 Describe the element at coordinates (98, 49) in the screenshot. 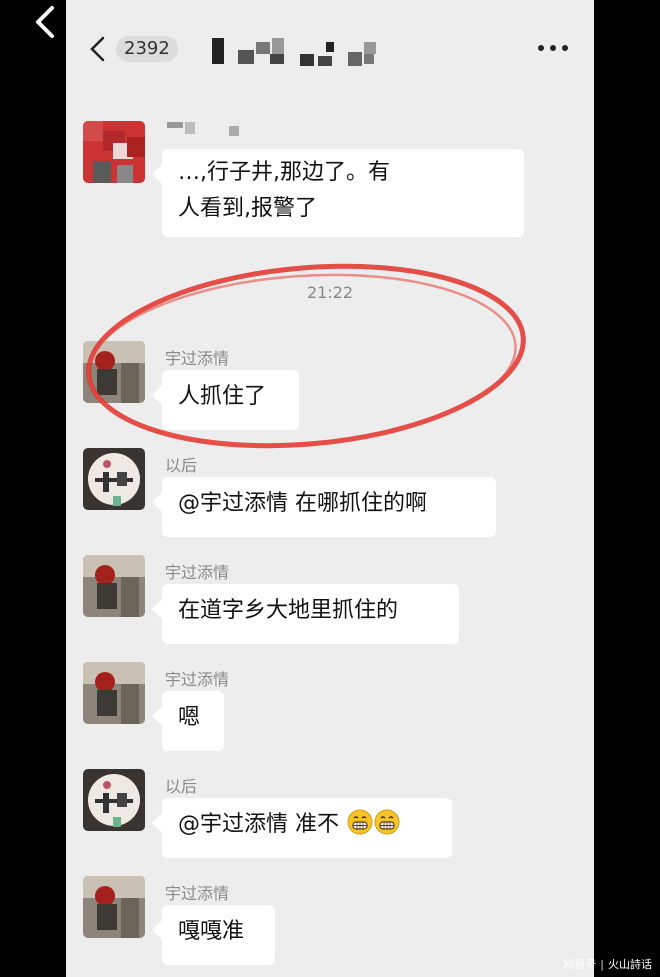

I see `chevron-left-icon` at that location.